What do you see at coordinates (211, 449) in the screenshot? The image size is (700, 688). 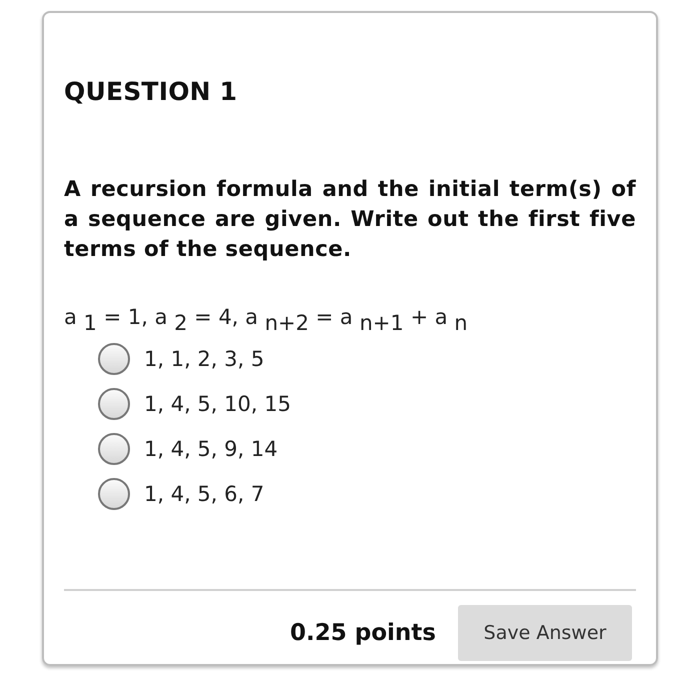 I see `answer-option: 1, 4, 5, 9, 14` at bounding box center [211, 449].